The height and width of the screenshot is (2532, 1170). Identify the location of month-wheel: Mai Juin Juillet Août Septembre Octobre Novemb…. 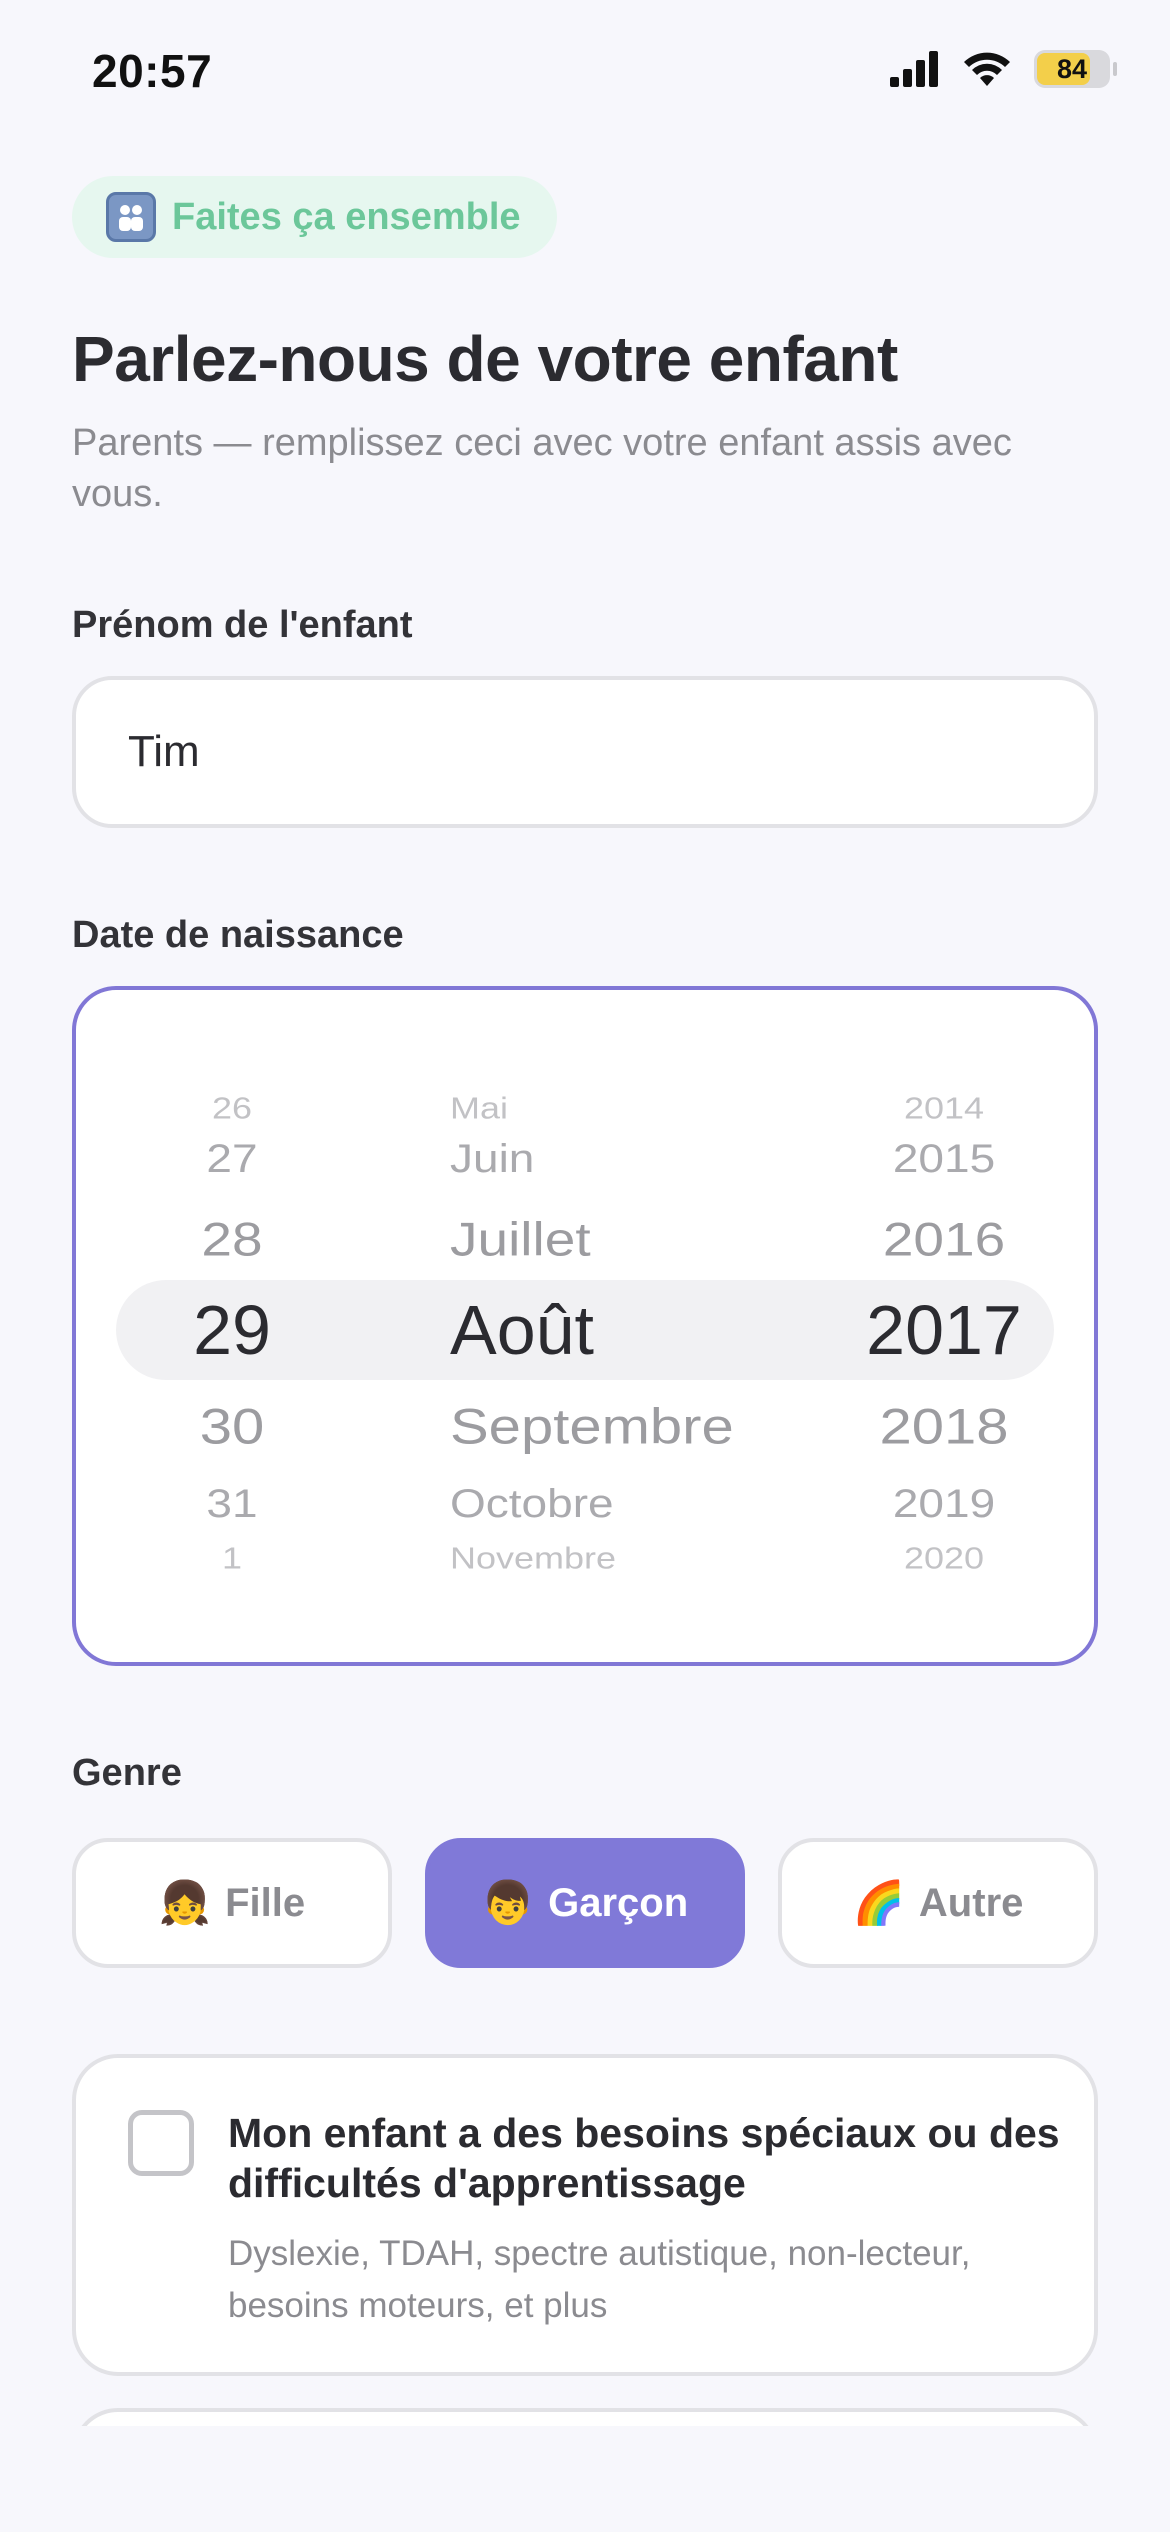
(546, 1326).